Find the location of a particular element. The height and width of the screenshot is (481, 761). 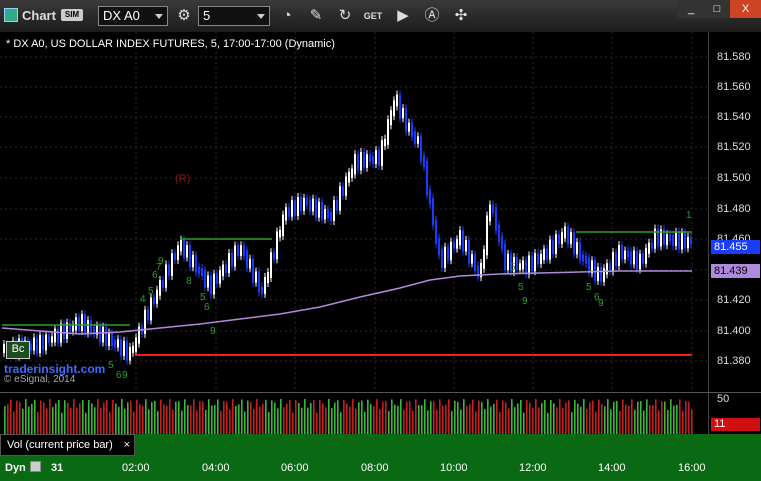

dyn-button: Dyn is located at coordinates (15, 468).